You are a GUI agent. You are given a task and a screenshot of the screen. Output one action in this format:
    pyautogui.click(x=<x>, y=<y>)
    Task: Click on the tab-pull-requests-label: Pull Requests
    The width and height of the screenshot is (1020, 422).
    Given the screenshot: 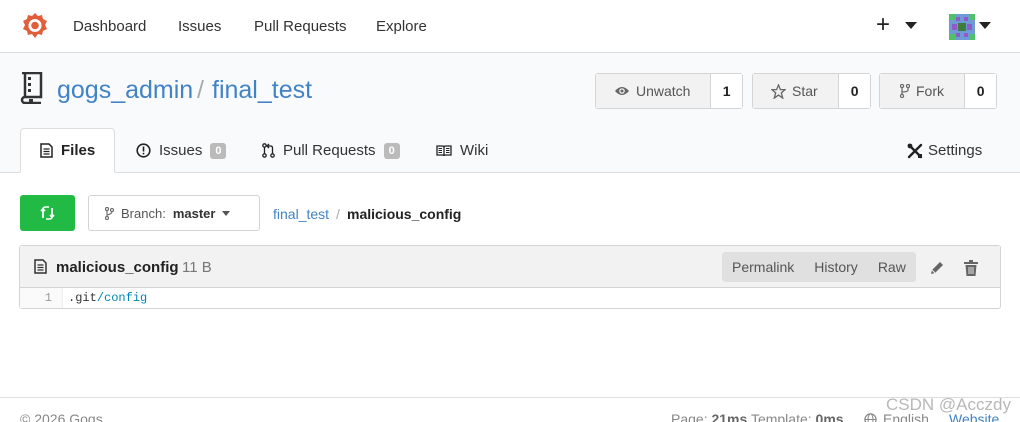 What is the action you would take?
    pyautogui.click(x=329, y=150)
    